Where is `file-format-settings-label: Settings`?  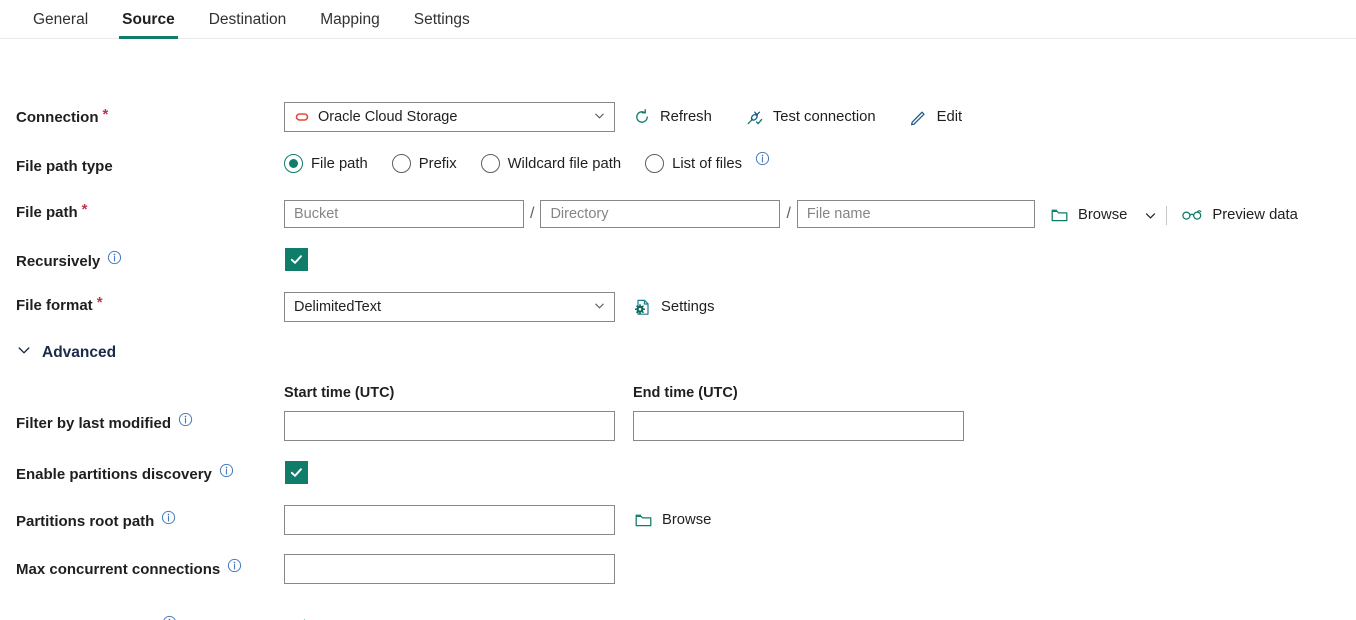
file-format-settings-label: Settings is located at coordinates (688, 307).